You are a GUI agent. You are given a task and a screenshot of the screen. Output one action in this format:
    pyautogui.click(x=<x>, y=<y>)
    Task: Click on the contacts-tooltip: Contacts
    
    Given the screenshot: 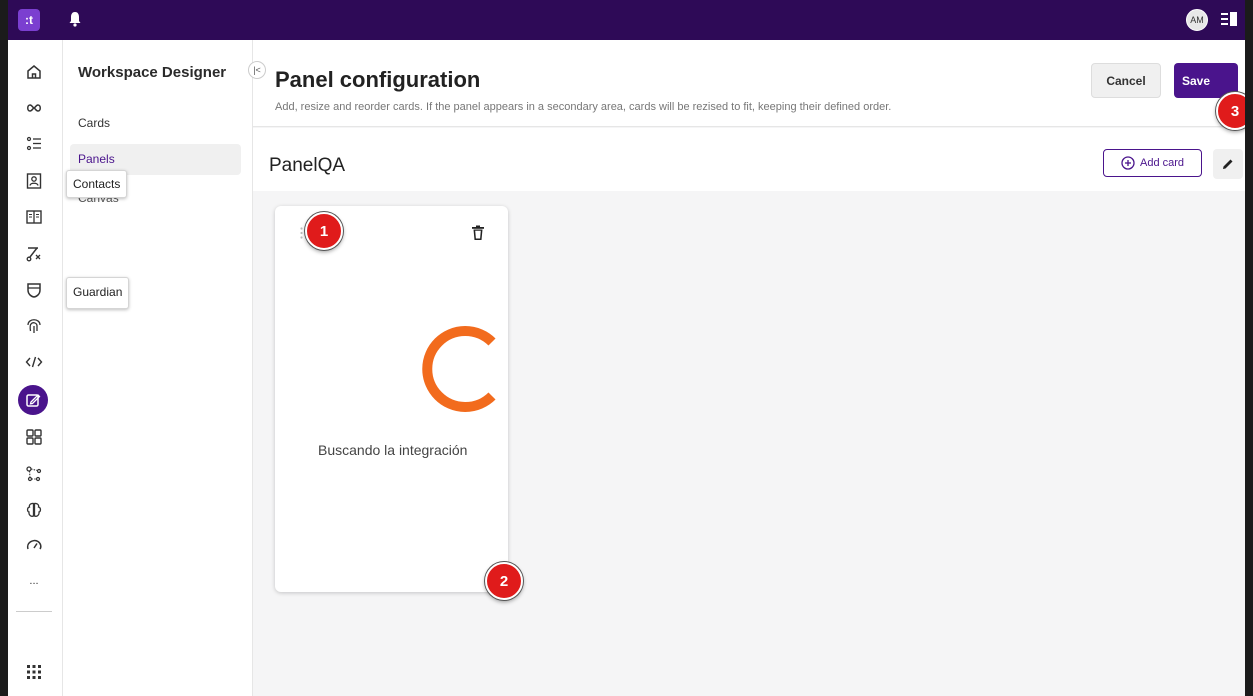 What is the action you would take?
    pyautogui.click(x=97, y=184)
    